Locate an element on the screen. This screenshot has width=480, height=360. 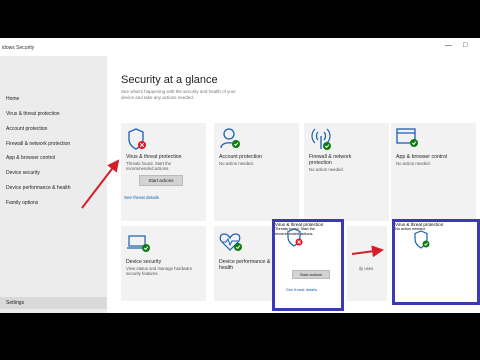
arrow-to-virus-tile is located at coordinates (100, 184).